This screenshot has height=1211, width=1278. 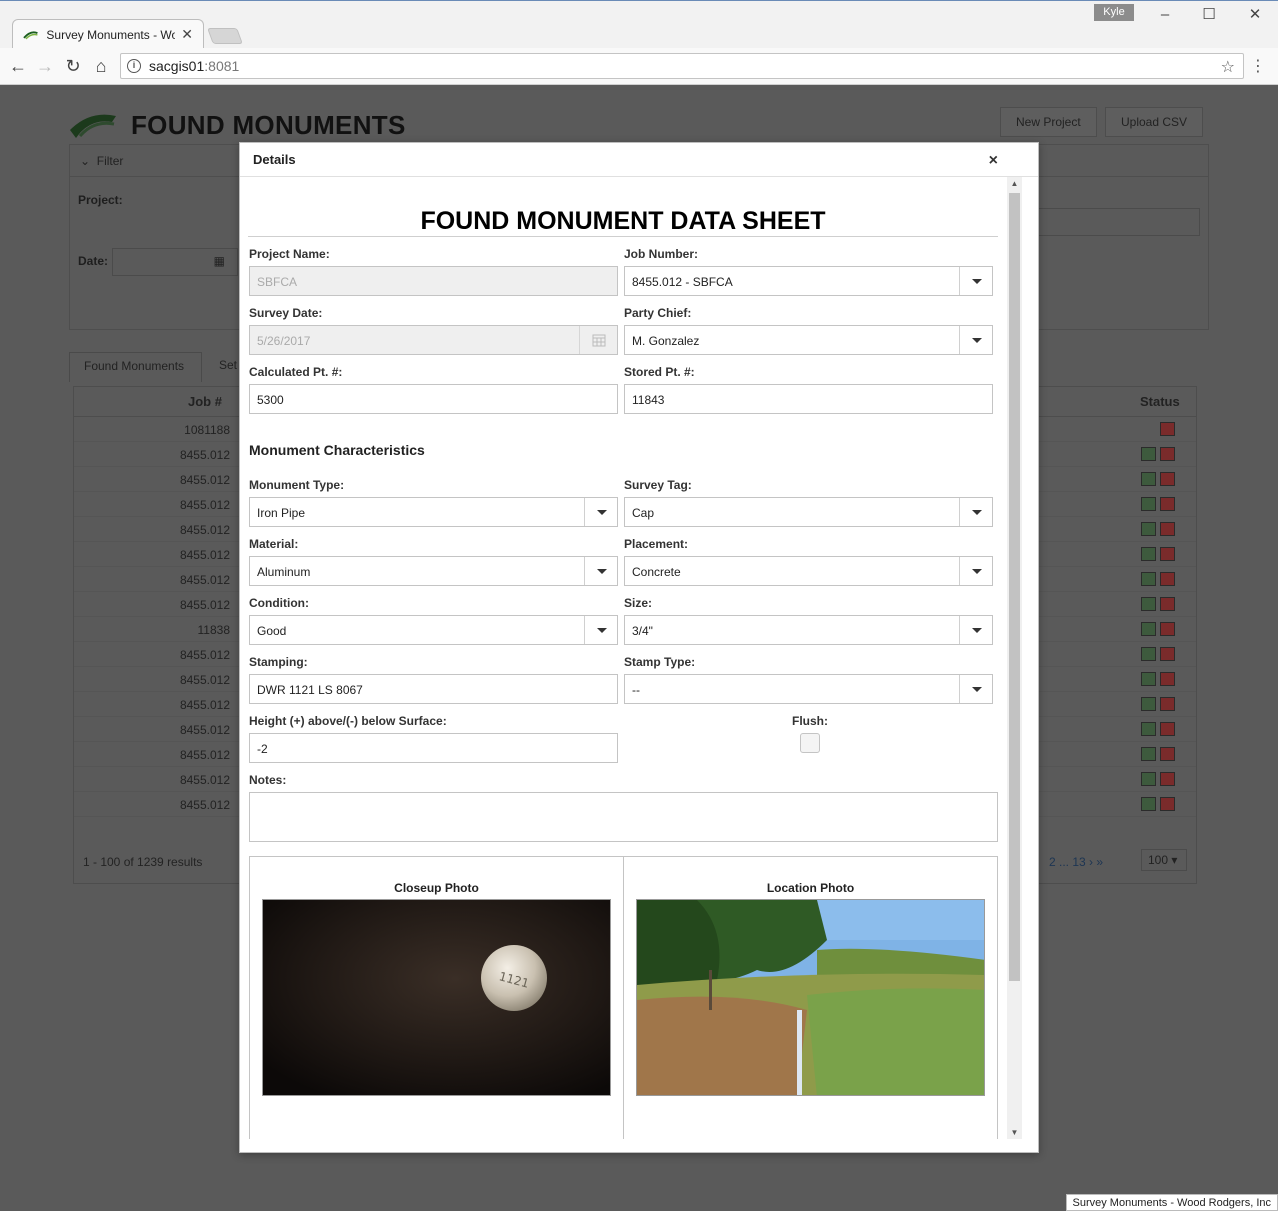 What do you see at coordinates (1119, 222) in the screenshot?
I see `project-input` at bounding box center [1119, 222].